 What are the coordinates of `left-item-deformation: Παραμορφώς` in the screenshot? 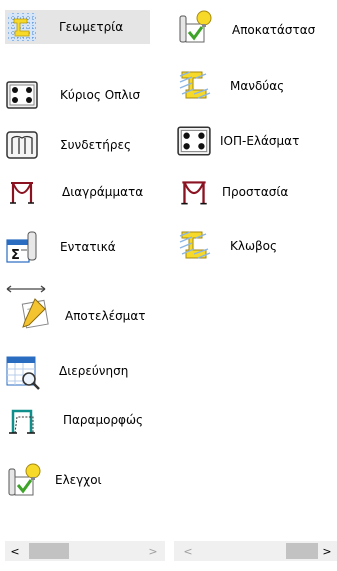 It's located at (88, 420).